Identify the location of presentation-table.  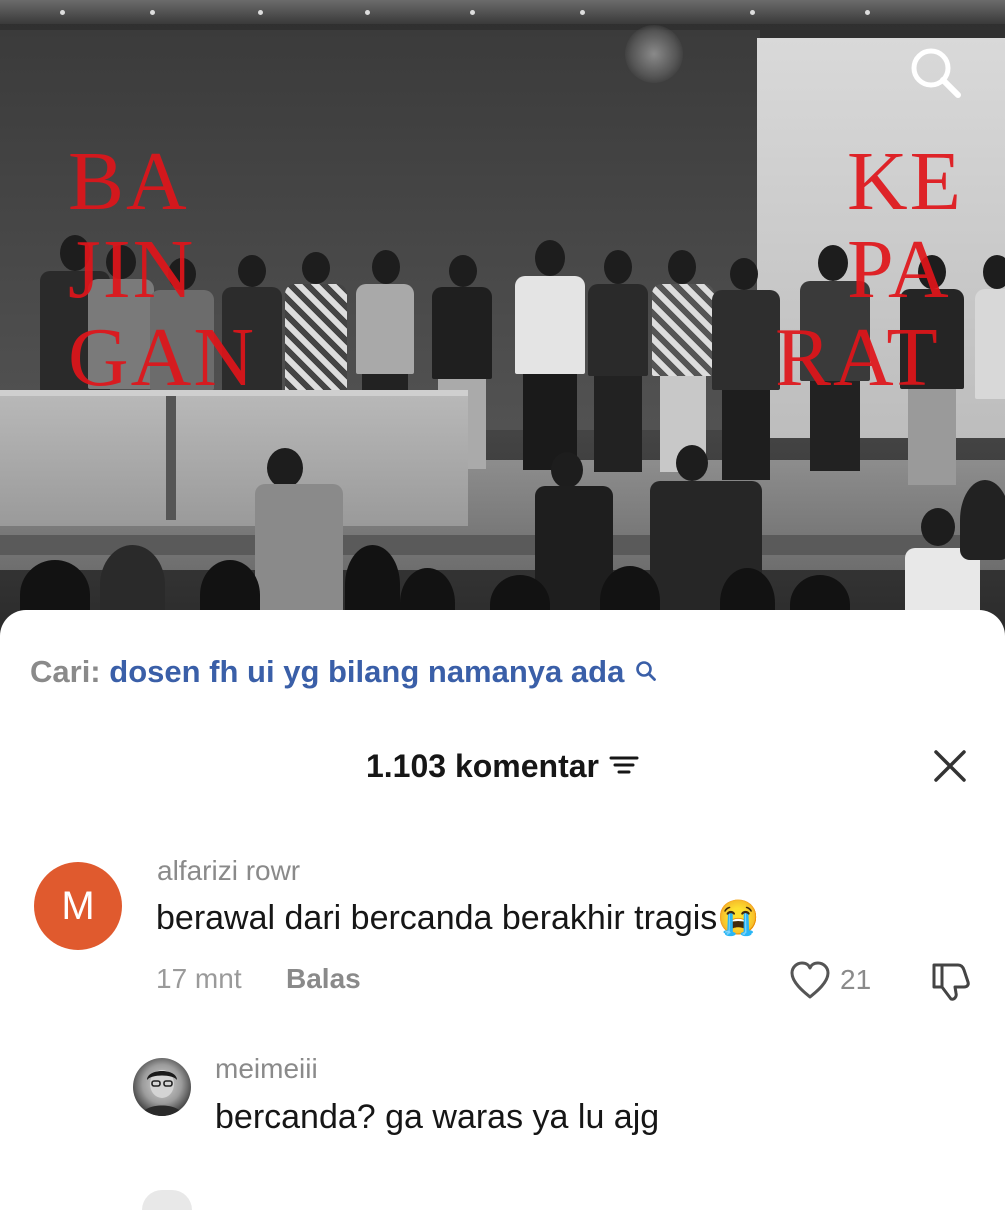
(234, 458).